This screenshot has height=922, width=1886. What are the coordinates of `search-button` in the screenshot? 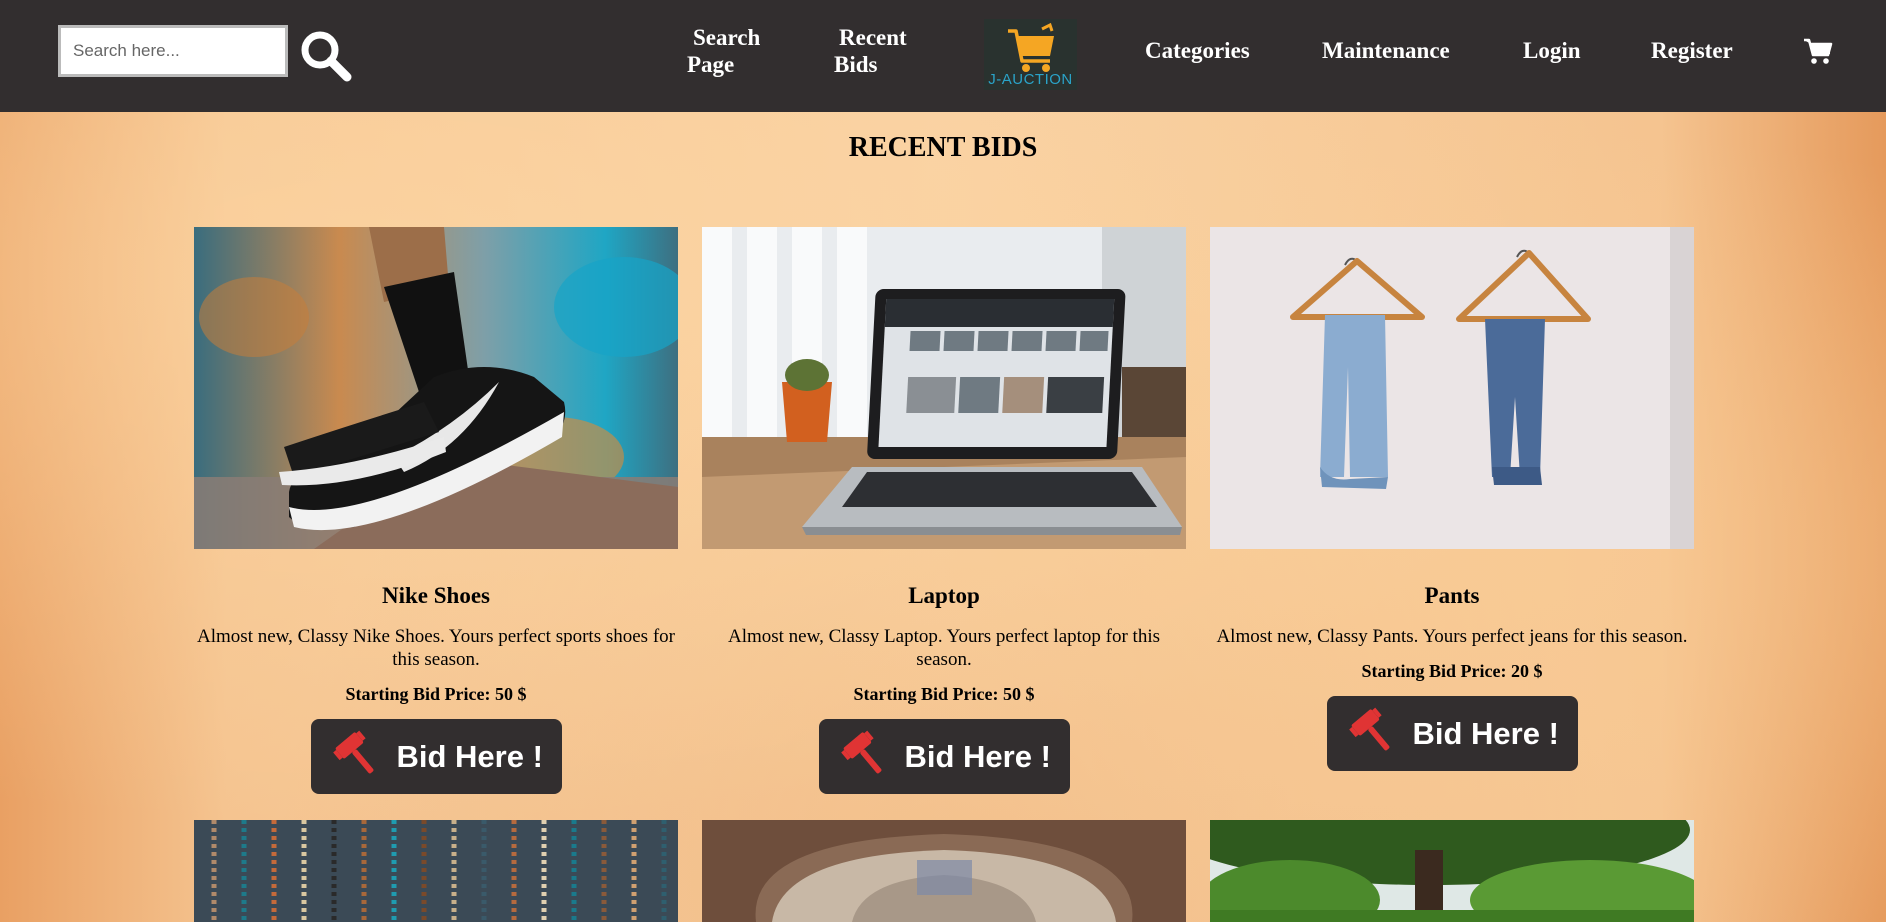 It's located at (326, 56).